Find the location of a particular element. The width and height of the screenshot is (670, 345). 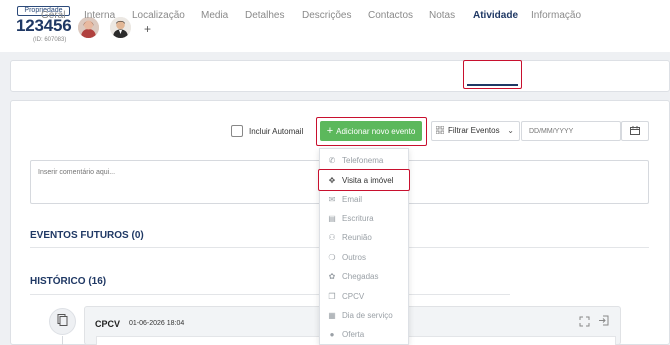

automail-checkbox is located at coordinates (237, 131).